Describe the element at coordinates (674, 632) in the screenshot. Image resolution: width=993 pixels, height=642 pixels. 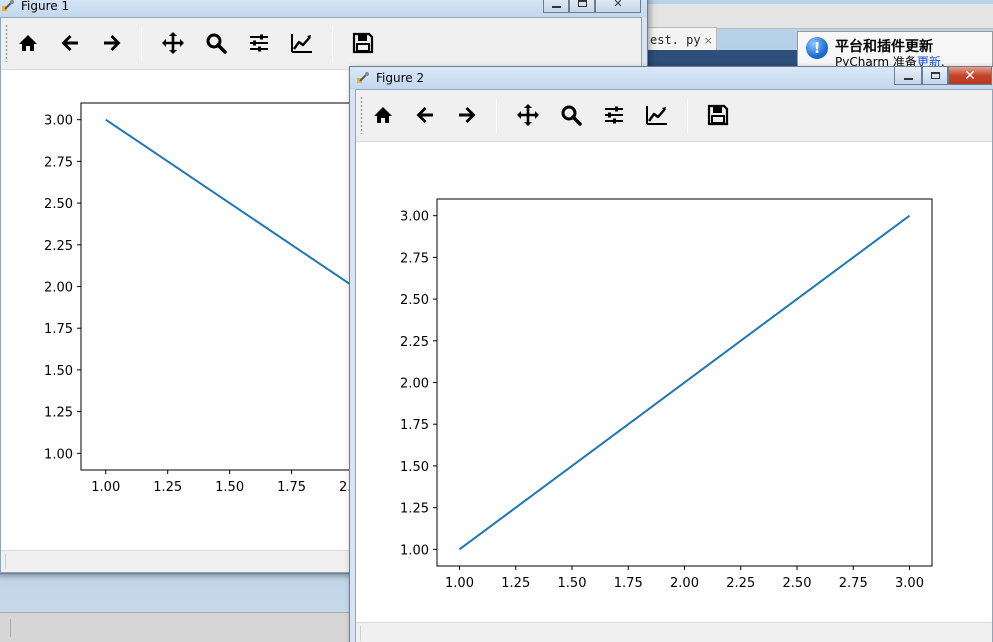
I see `figure-2-statusbar` at that location.